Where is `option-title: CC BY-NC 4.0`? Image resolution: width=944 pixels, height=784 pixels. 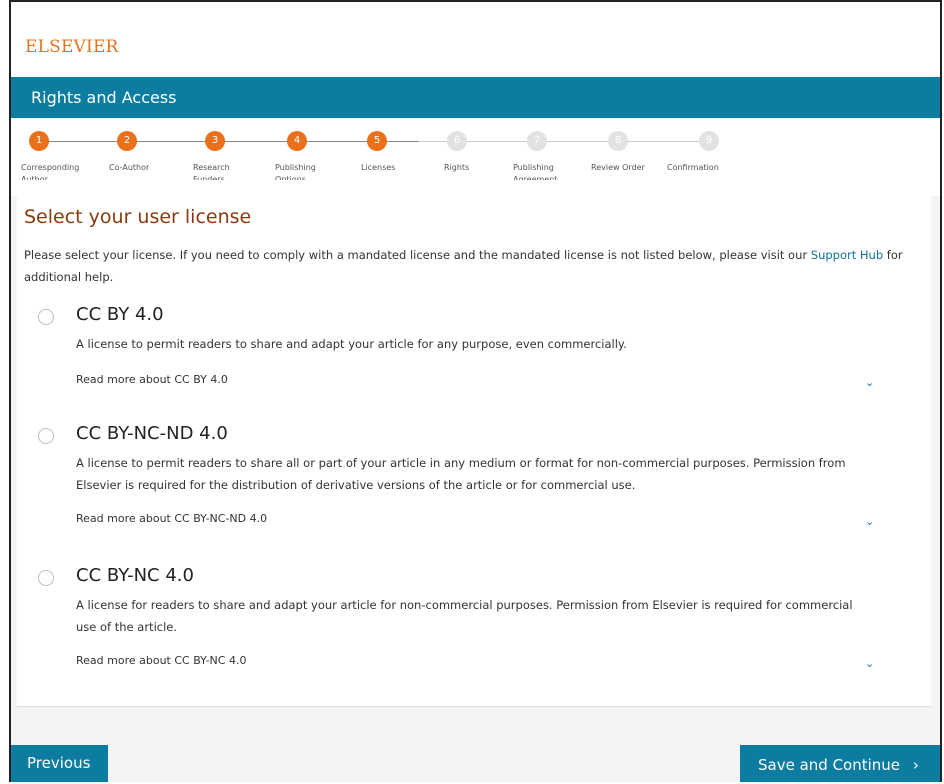
option-title: CC BY-NC 4.0 is located at coordinates (135, 575).